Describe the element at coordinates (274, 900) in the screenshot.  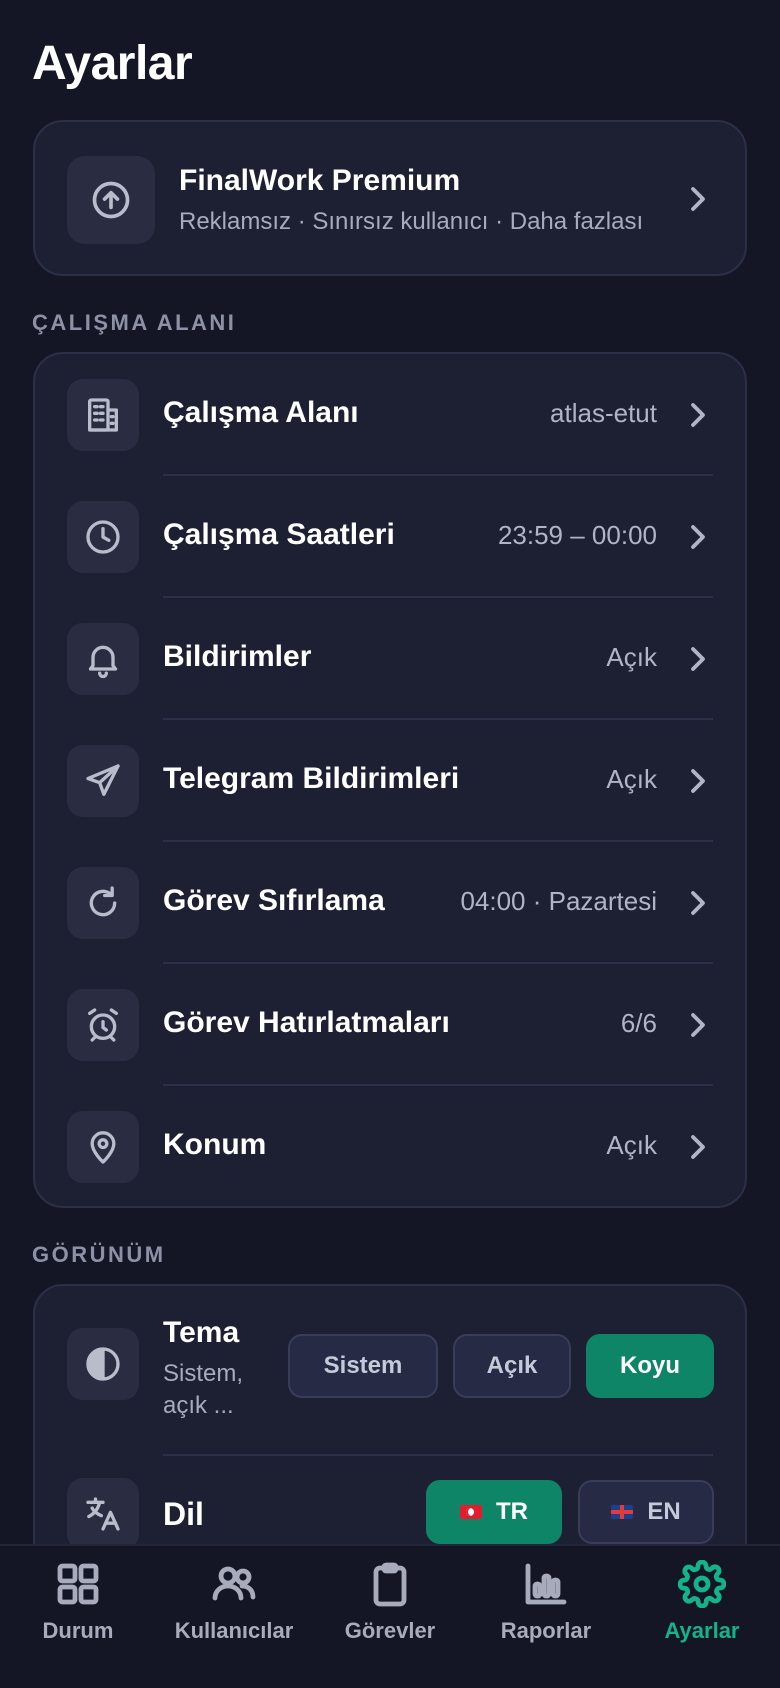
I see `row-label: Görev Sıfırlama` at that location.